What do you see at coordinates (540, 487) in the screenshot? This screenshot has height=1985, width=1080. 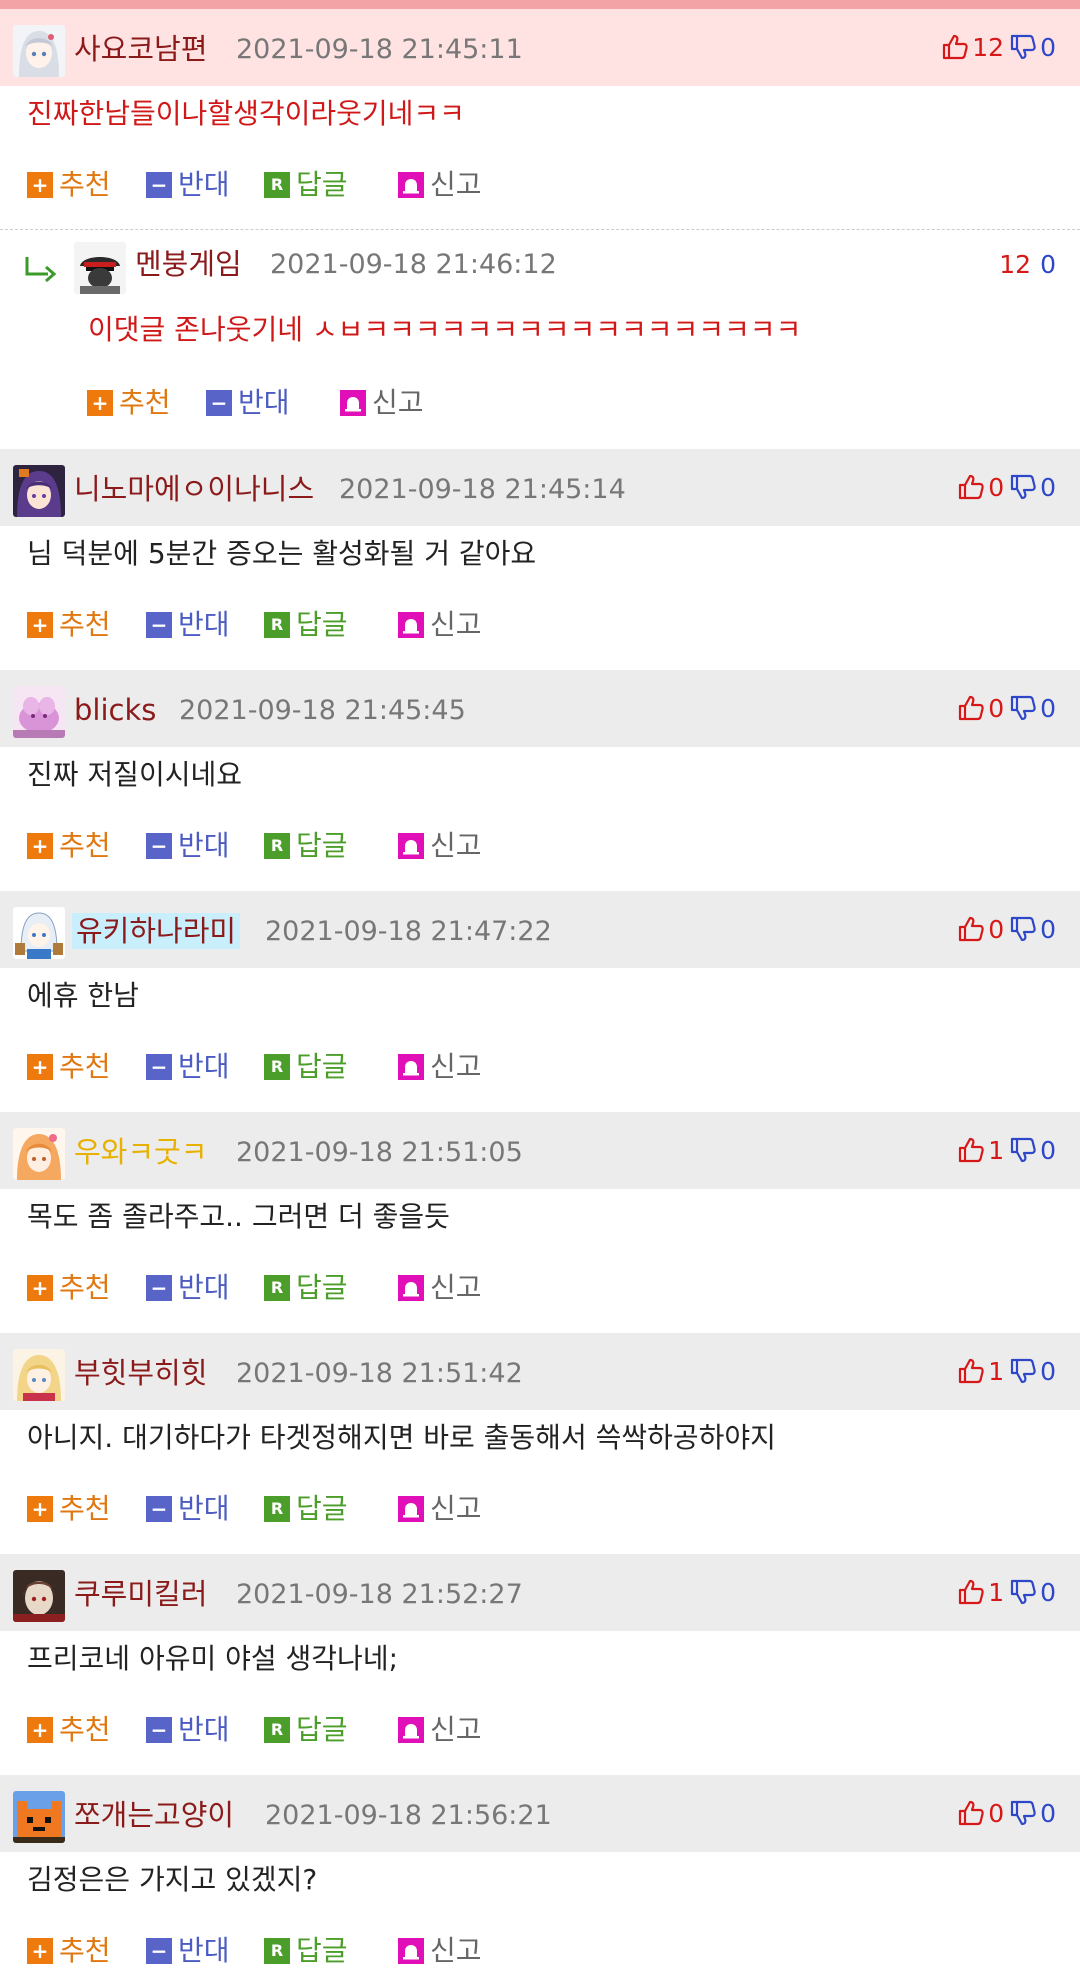 I see `comment-header: 니노마에ㅇ이나니스 2021-09-18 21:45:14 0 0` at bounding box center [540, 487].